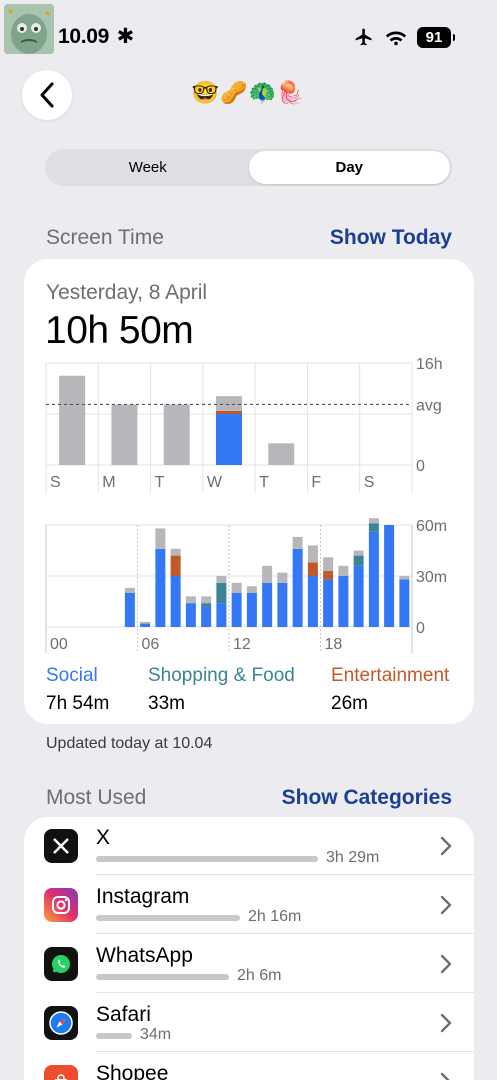 This screenshot has width=497, height=1080. What do you see at coordinates (221, 675) in the screenshot?
I see `legend-name: Shopping & Food` at bounding box center [221, 675].